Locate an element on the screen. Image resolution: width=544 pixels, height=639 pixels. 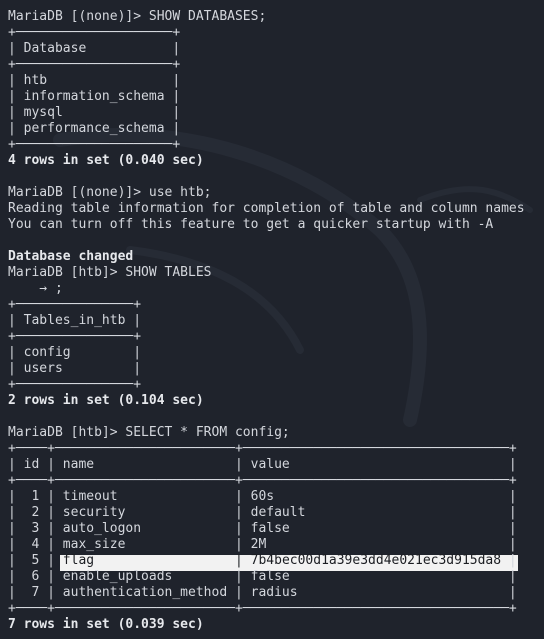
table-row: | config | is located at coordinates (75, 352).